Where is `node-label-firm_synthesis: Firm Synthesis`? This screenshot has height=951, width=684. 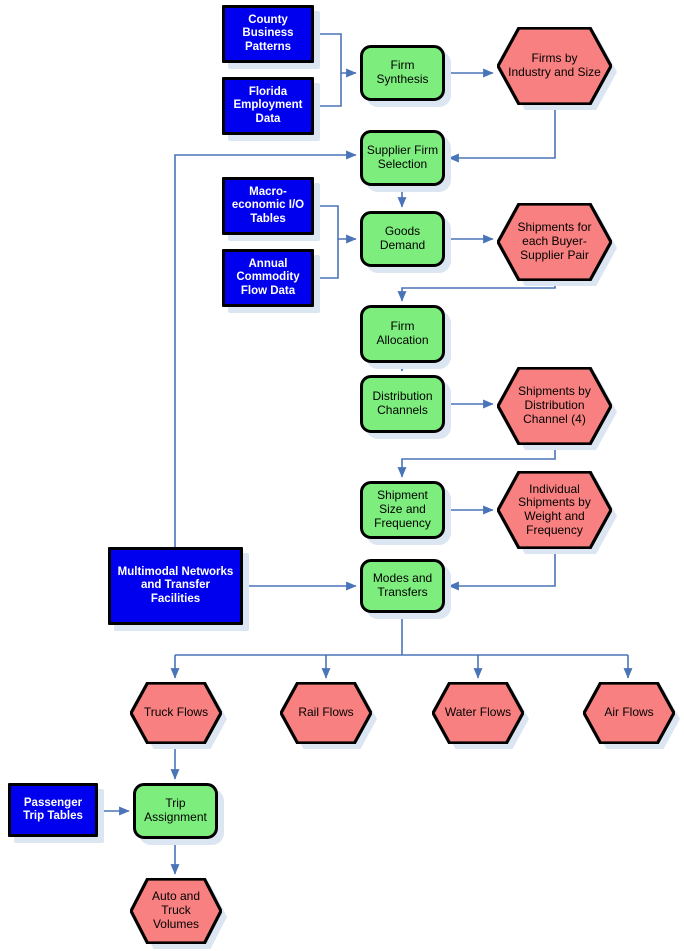 node-label-firm_synthesis: Firm Synthesis is located at coordinates (402, 72).